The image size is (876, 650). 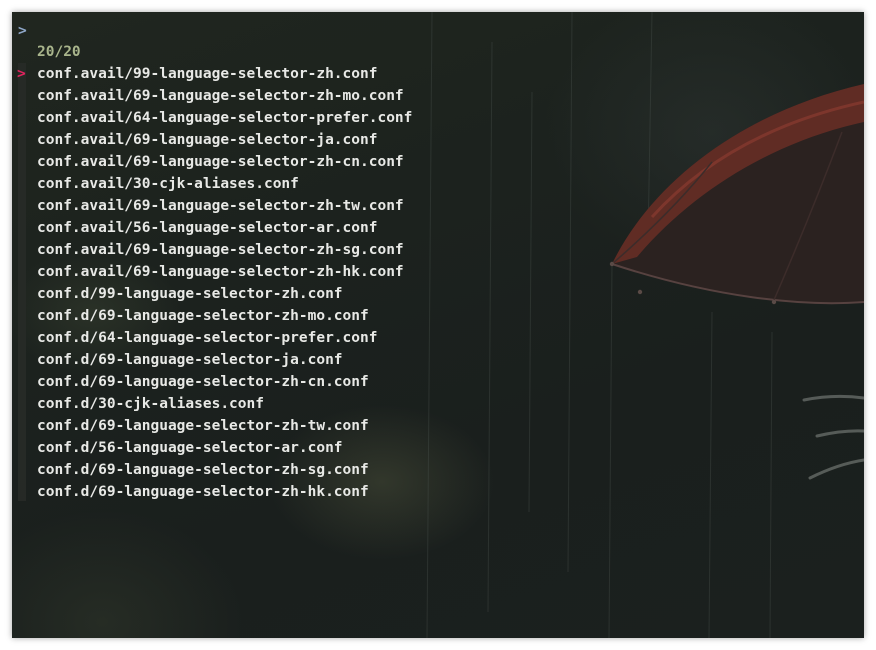 I want to click on list-item-label: conf.d/30-cjk-aliases.conf, so click(x=150, y=404).